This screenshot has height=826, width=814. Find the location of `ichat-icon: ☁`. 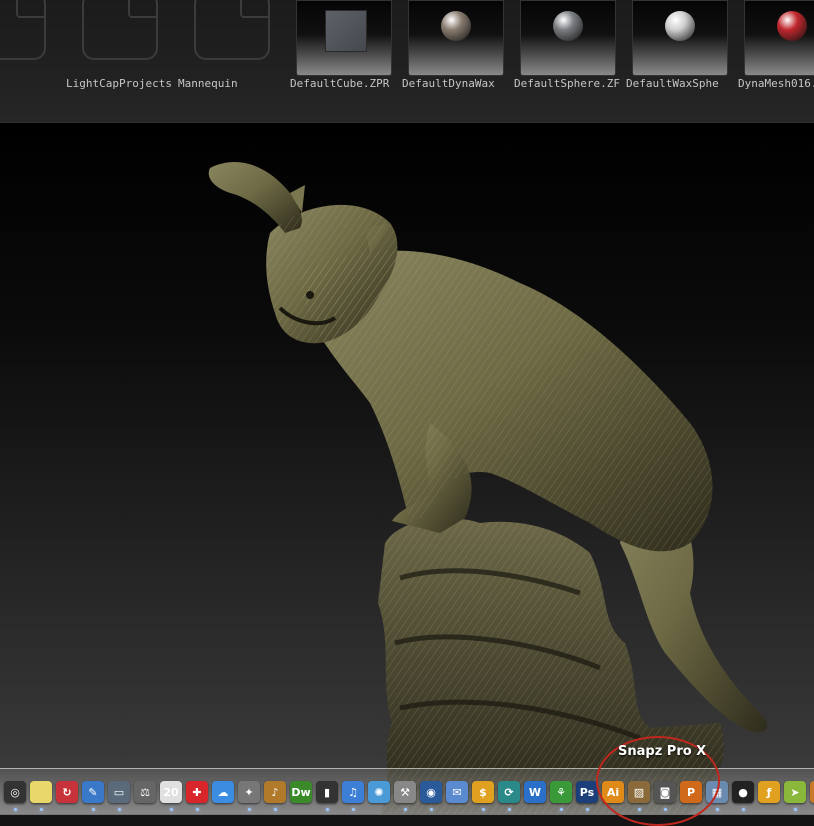

ichat-icon: ☁ is located at coordinates (223, 792).